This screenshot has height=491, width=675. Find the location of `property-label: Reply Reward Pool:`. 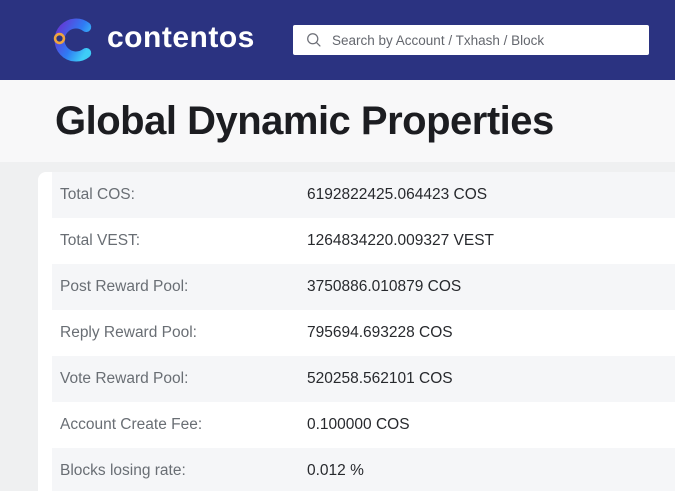

property-label: Reply Reward Pool: is located at coordinates (128, 332).